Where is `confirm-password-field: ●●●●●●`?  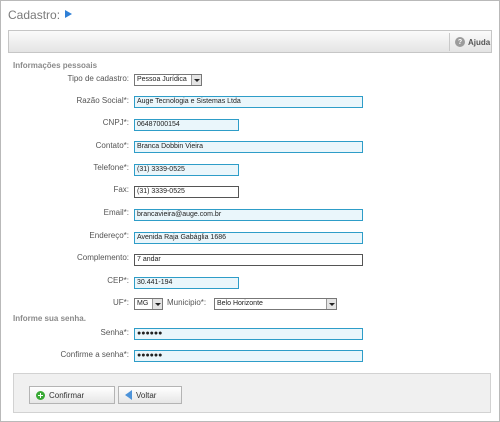
confirm-password-field: ●●●●●● is located at coordinates (248, 356).